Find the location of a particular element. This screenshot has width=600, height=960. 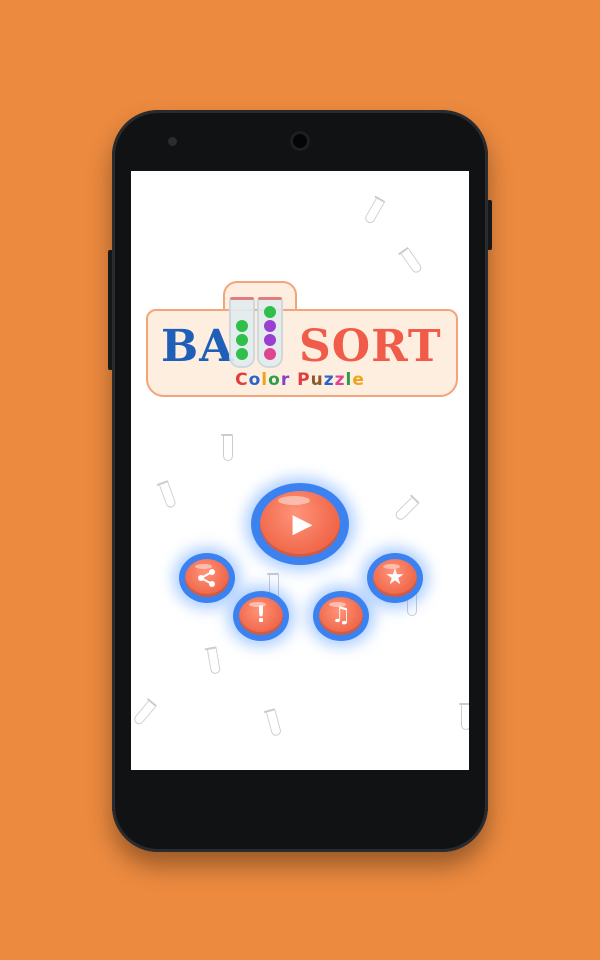

music-button-face: ♫ is located at coordinates (341, 616).